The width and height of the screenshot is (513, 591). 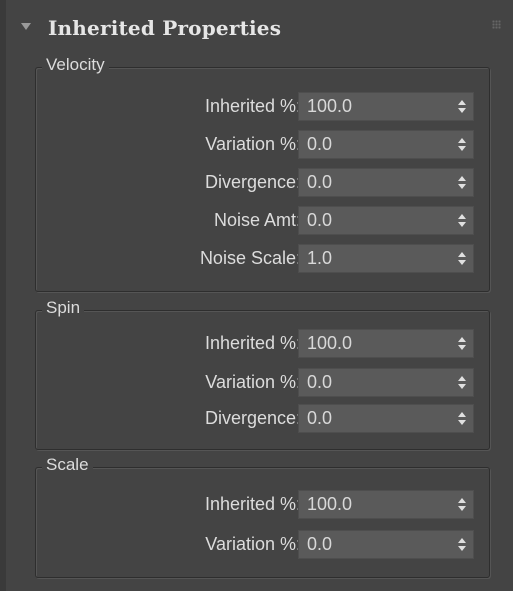 What do you see at coordinates (250, 258) in the screenshot?
I see `field-label: Noise Scale:` at bounding box center [250, 258].